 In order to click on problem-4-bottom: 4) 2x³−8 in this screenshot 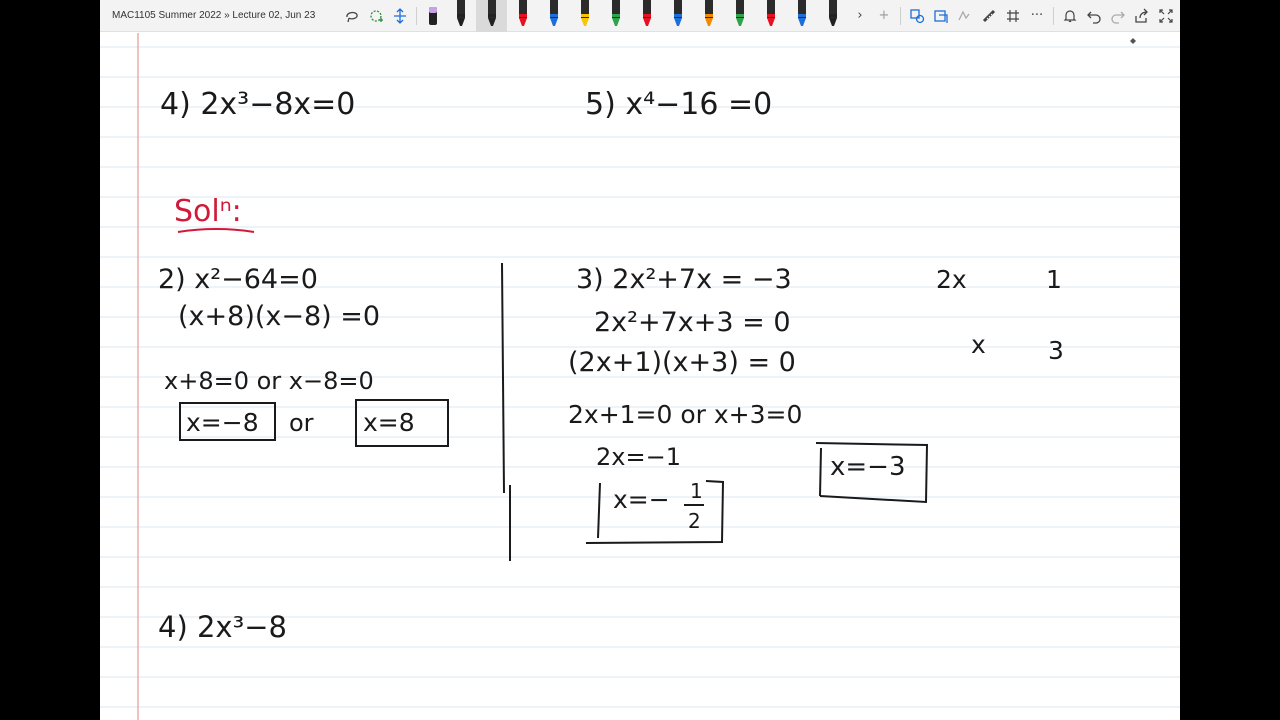, I will do `click(222, 627)`.